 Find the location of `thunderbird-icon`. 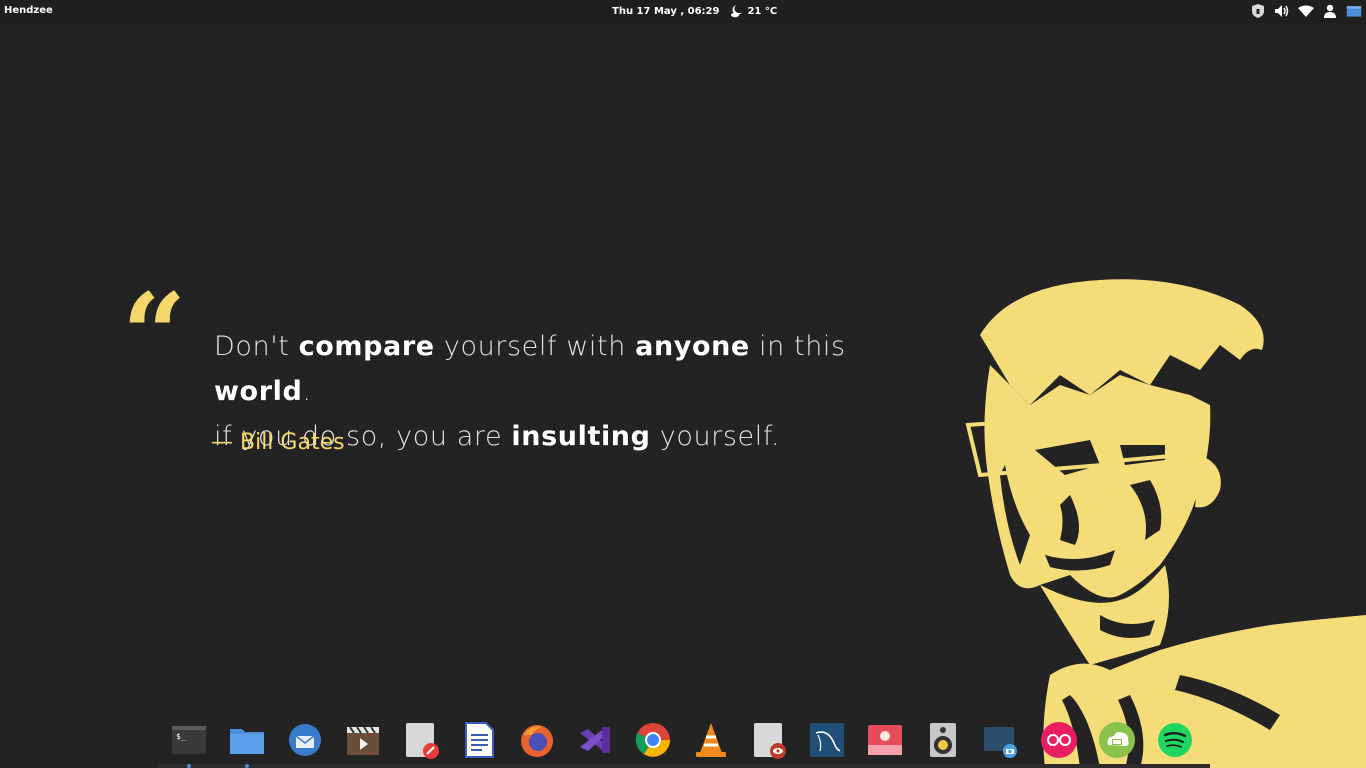

thunderbird-icon is located at coordinates (305, 740).